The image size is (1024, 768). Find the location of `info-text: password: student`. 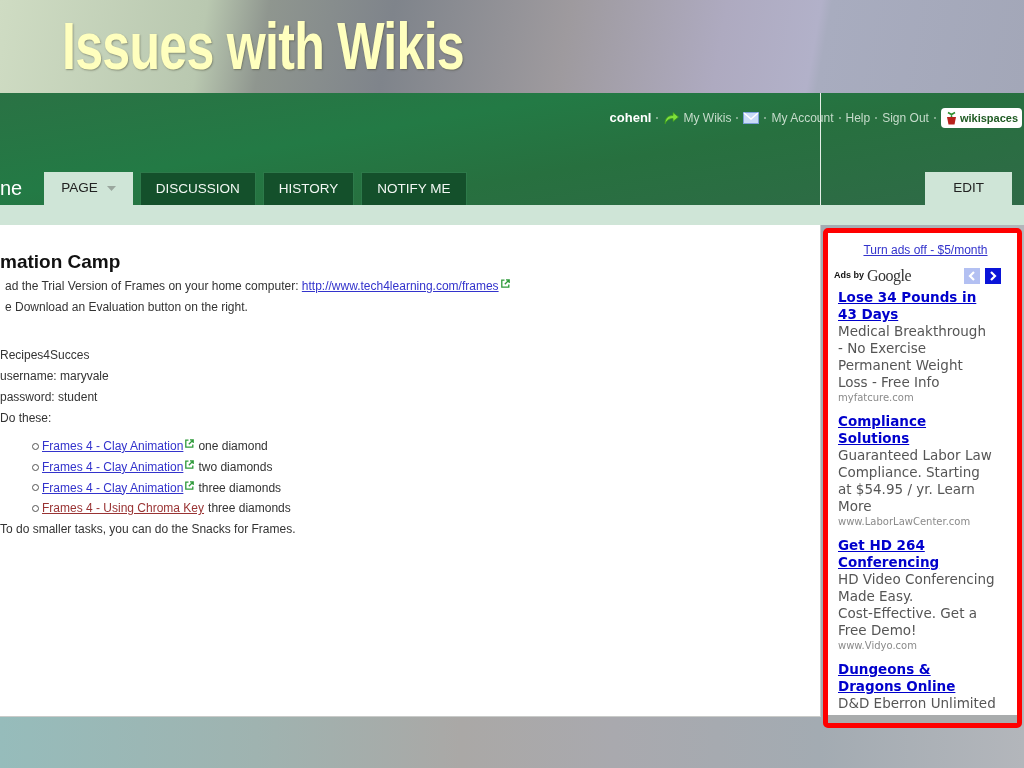

info-text: password: student is located at coordinates (49, 397).